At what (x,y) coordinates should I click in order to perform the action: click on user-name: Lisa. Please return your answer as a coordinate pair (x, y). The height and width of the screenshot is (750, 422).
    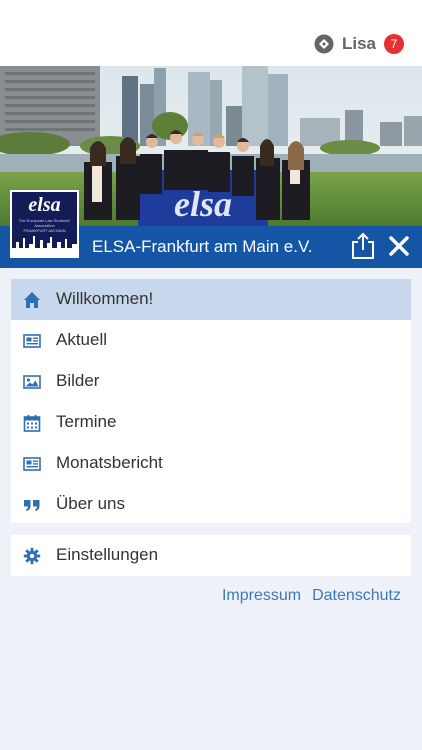
    Looking at the image, I should click on (359, 44).